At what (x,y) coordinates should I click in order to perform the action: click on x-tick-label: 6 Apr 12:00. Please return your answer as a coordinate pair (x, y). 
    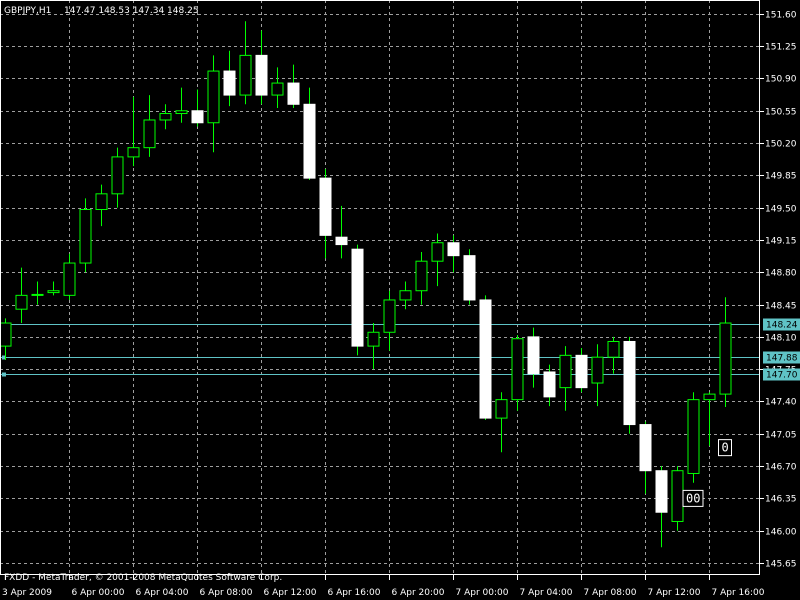
    Looking at the image, I should click on (290, 593).